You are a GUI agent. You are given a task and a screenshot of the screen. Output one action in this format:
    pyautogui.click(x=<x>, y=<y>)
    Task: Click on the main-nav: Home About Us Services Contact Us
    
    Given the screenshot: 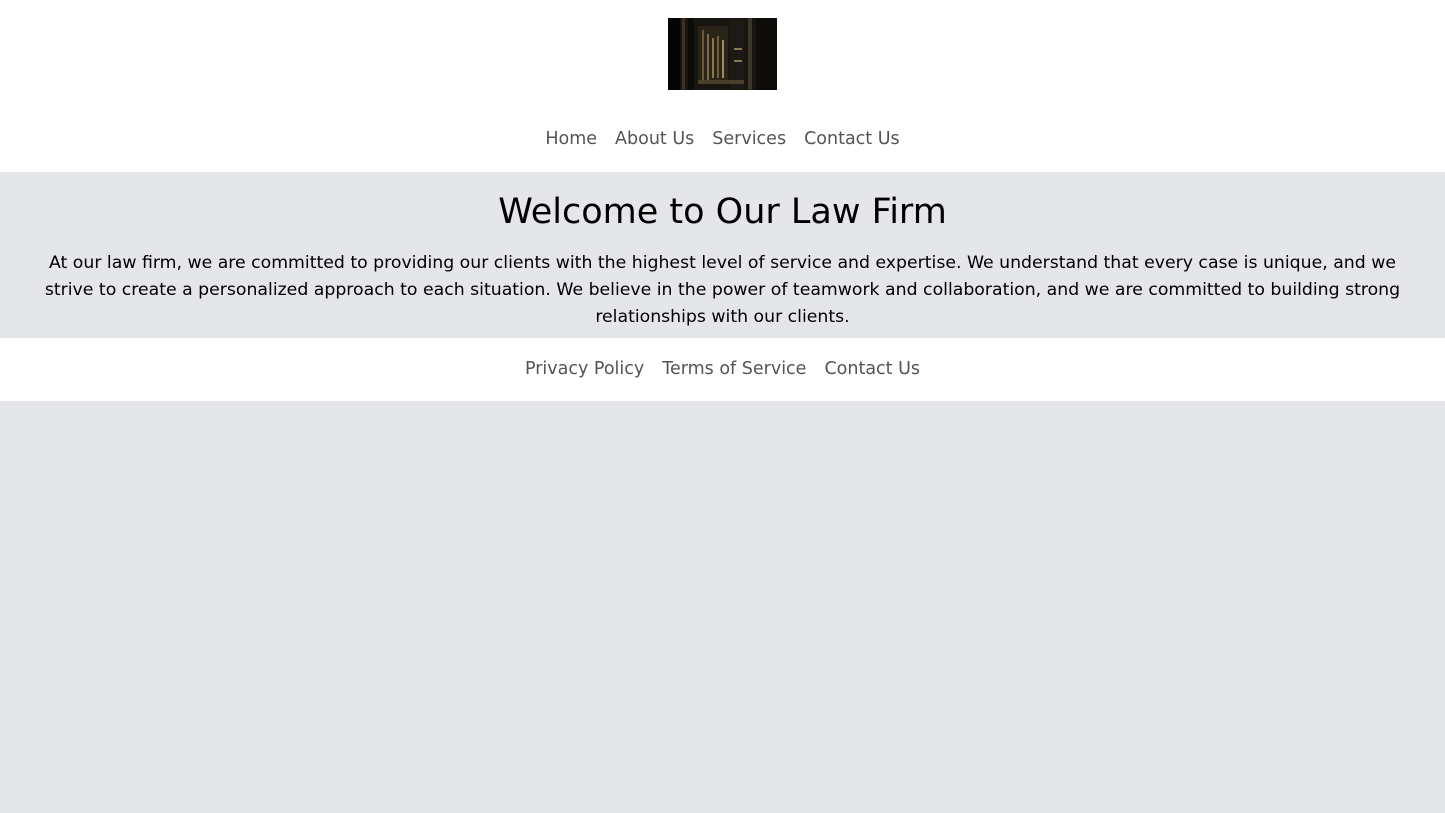 What is the action you would take?
    pyautogui.click(x=722, y=139)
    